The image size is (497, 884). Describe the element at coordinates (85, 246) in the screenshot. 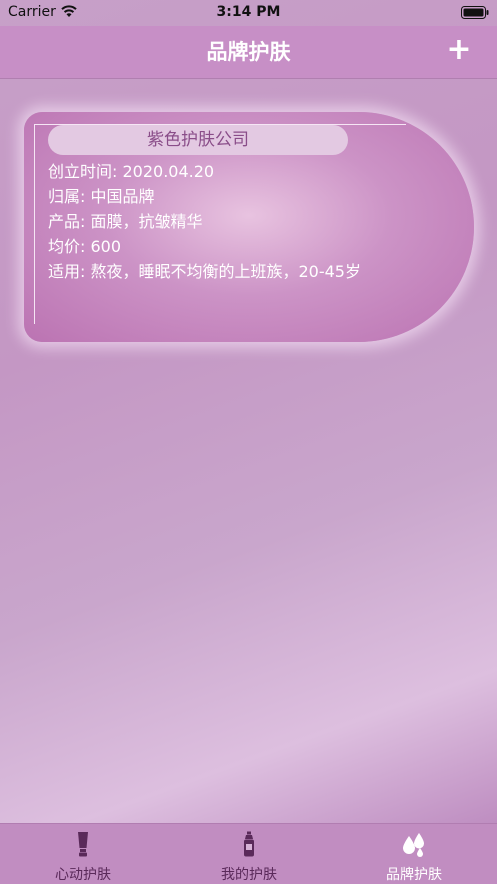

I see `brand-average-price: 均价: 600` at that location.